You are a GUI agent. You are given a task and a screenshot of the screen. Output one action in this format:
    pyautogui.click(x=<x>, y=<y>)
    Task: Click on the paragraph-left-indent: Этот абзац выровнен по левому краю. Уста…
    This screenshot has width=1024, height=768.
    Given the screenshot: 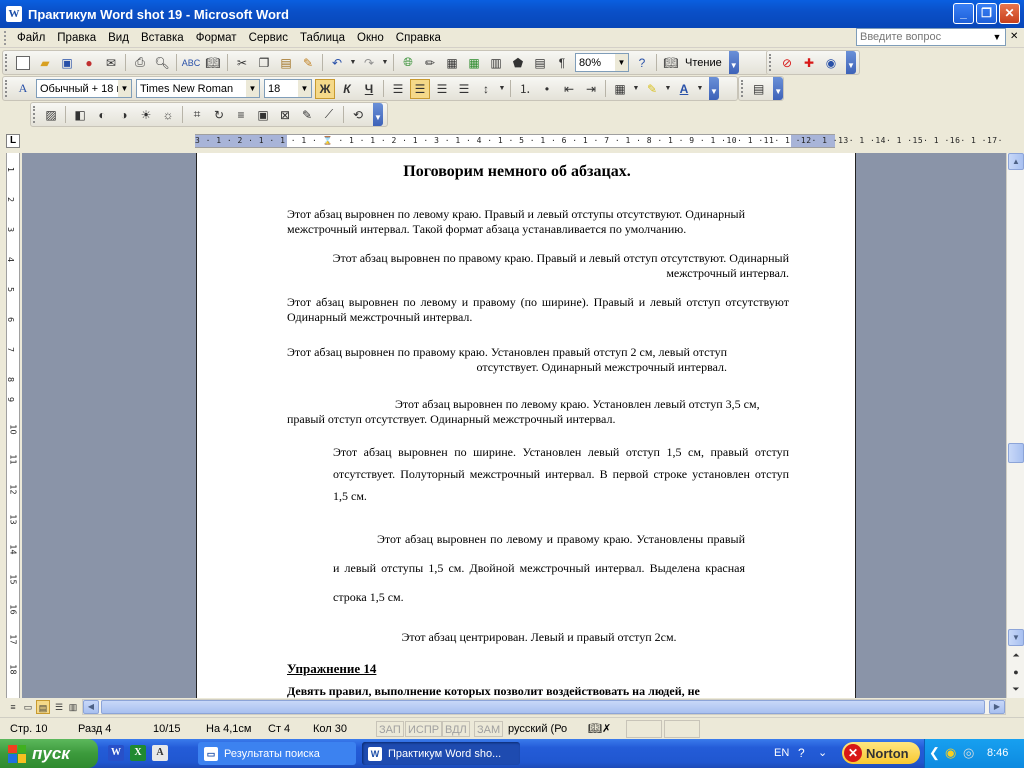 What is the action you would take?
    pyautogui.click(x=539, y=412)
    